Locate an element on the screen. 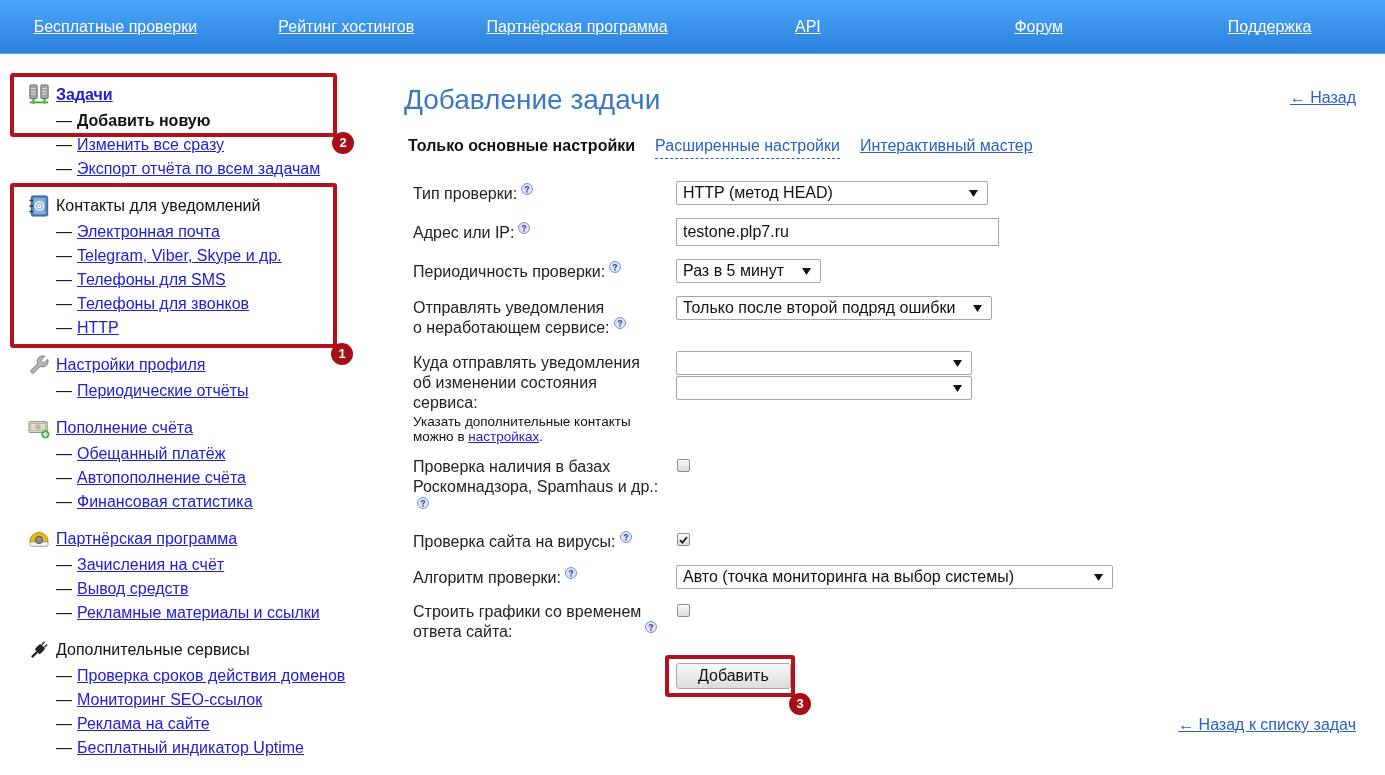 The height and width of the screenshot is (775, 1385). plug-icon is located at coordinates (39, 650).